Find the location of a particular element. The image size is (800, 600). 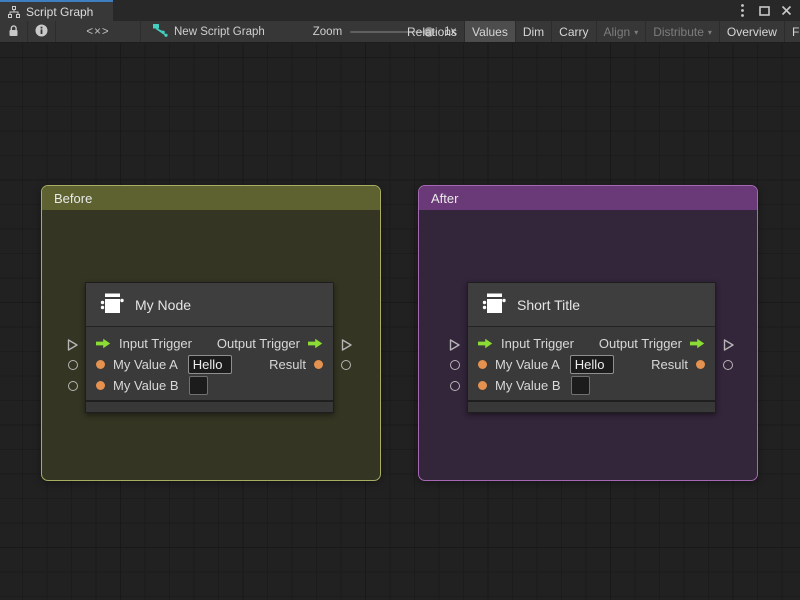

code-view-label: <×> is located at coordinates (98, 31).